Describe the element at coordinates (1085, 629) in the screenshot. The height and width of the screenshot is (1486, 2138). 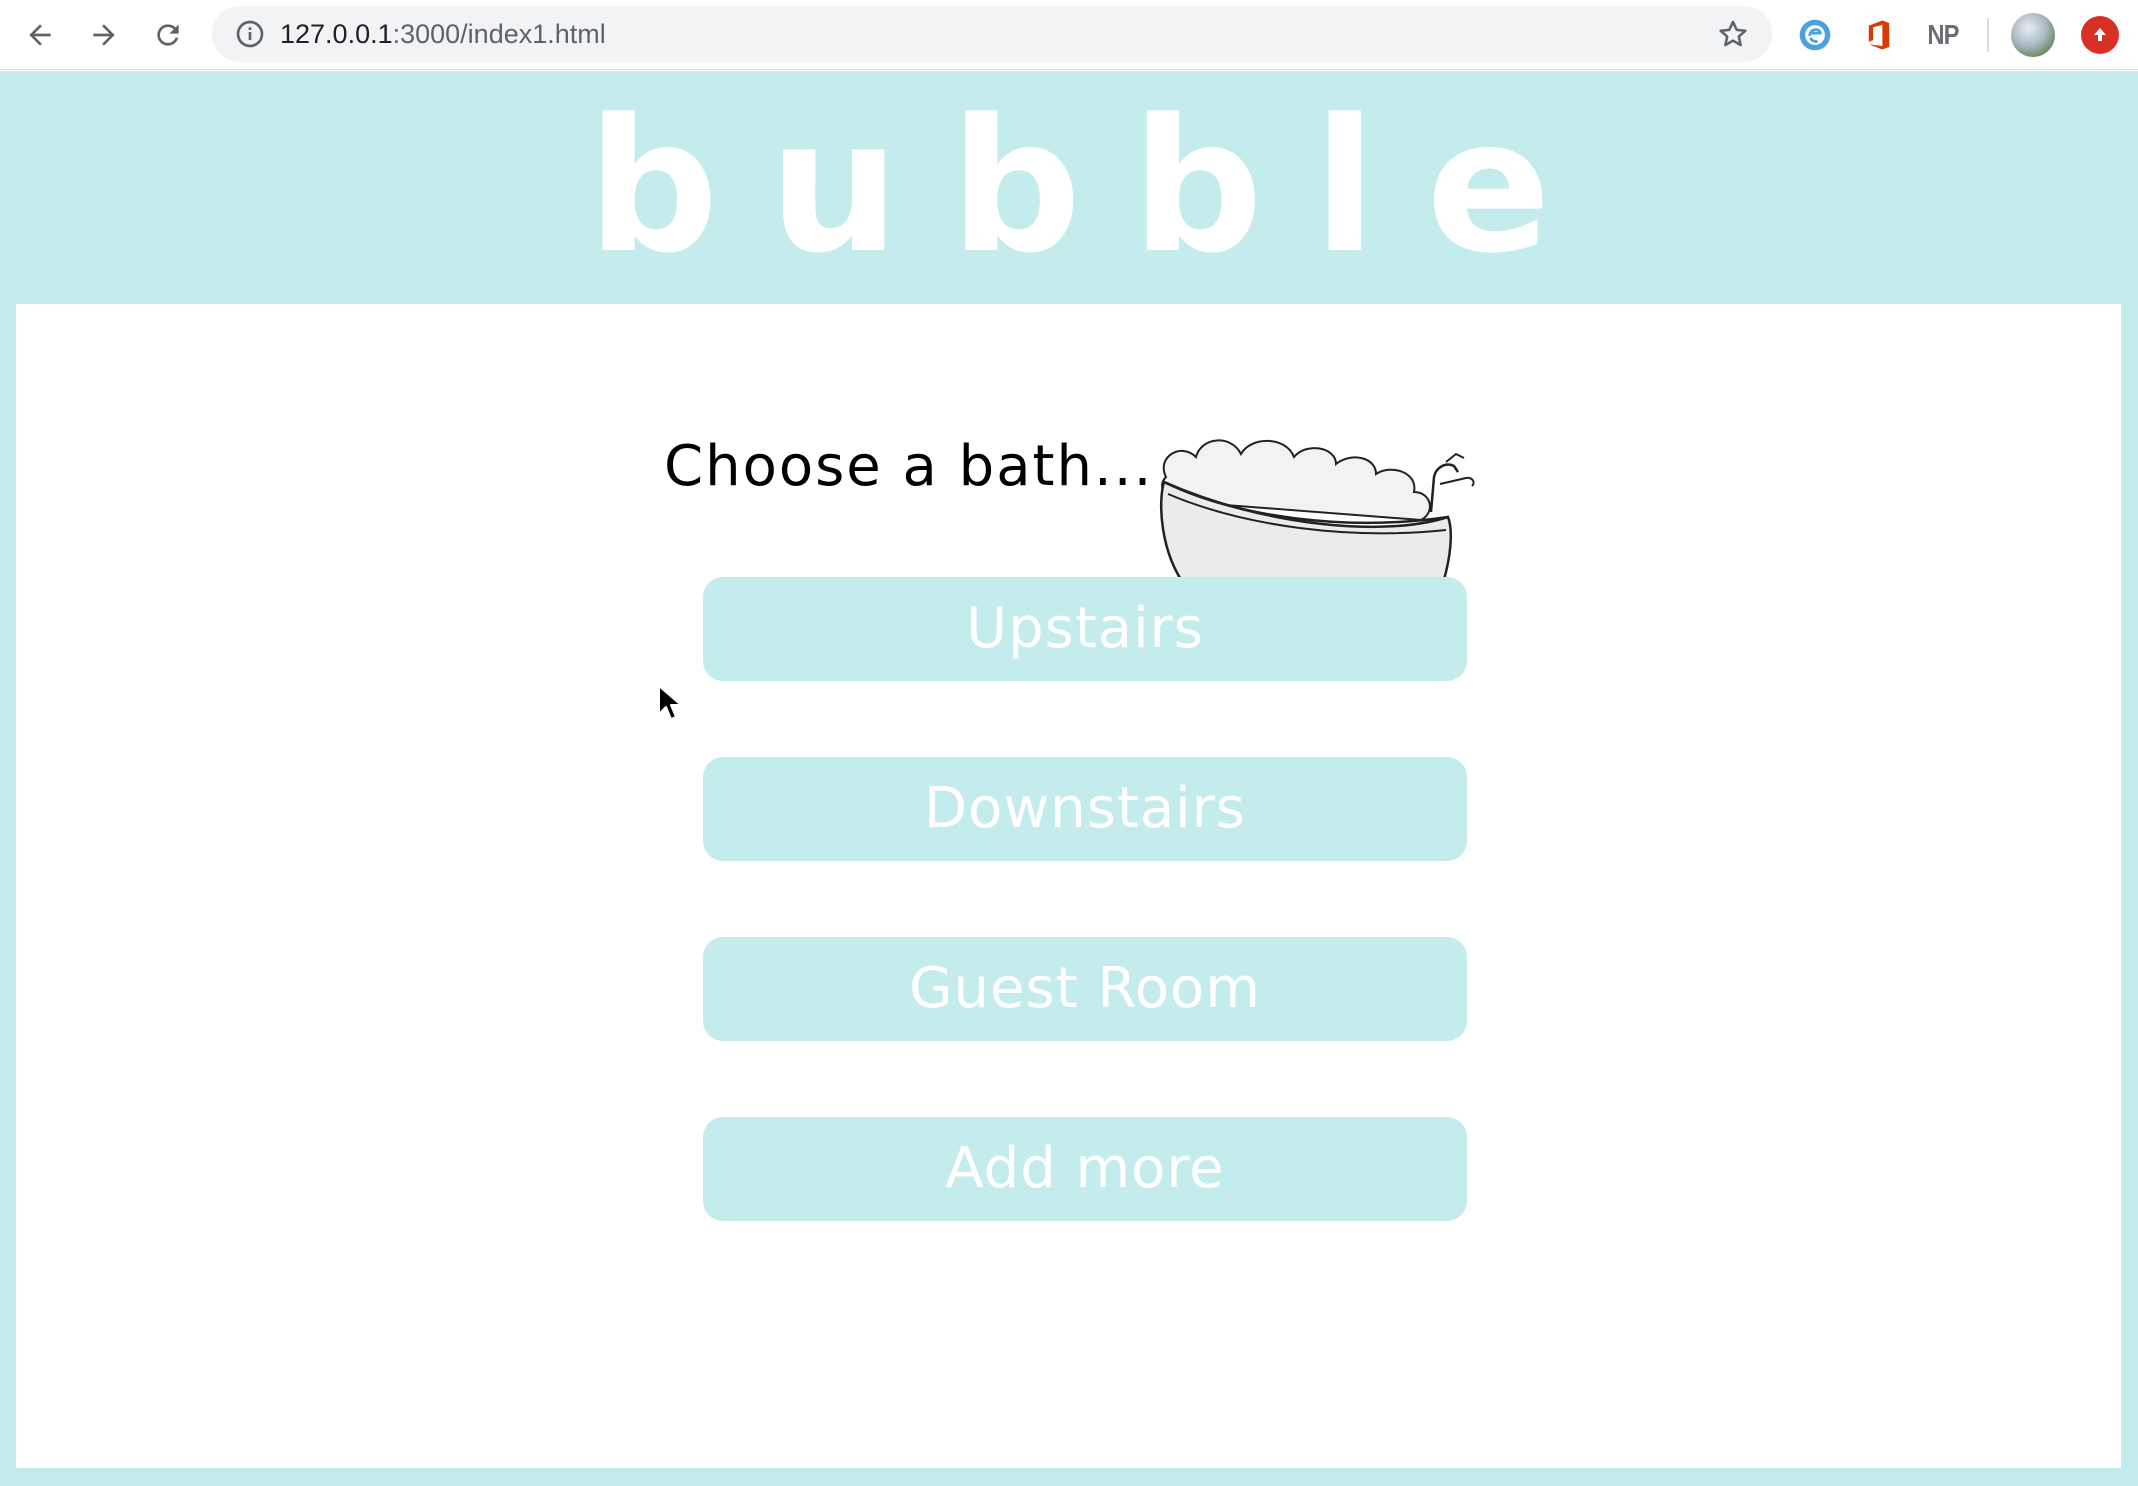
I see `upstairs-button: Upstairs` at that location.